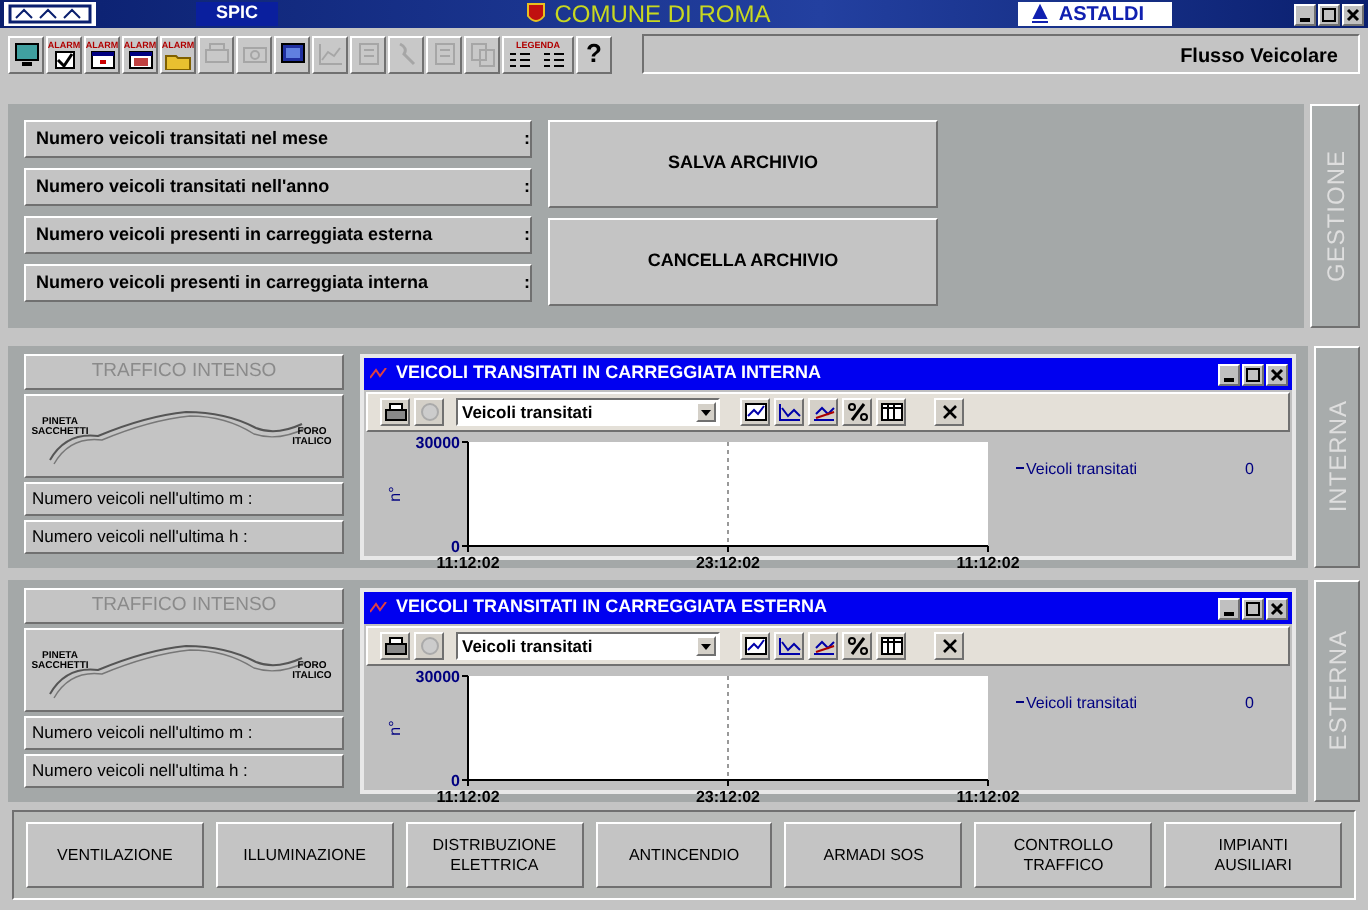 The width and height of the screenshot is (1368, 910). I want to click on printer-icon, so click(216, 54).